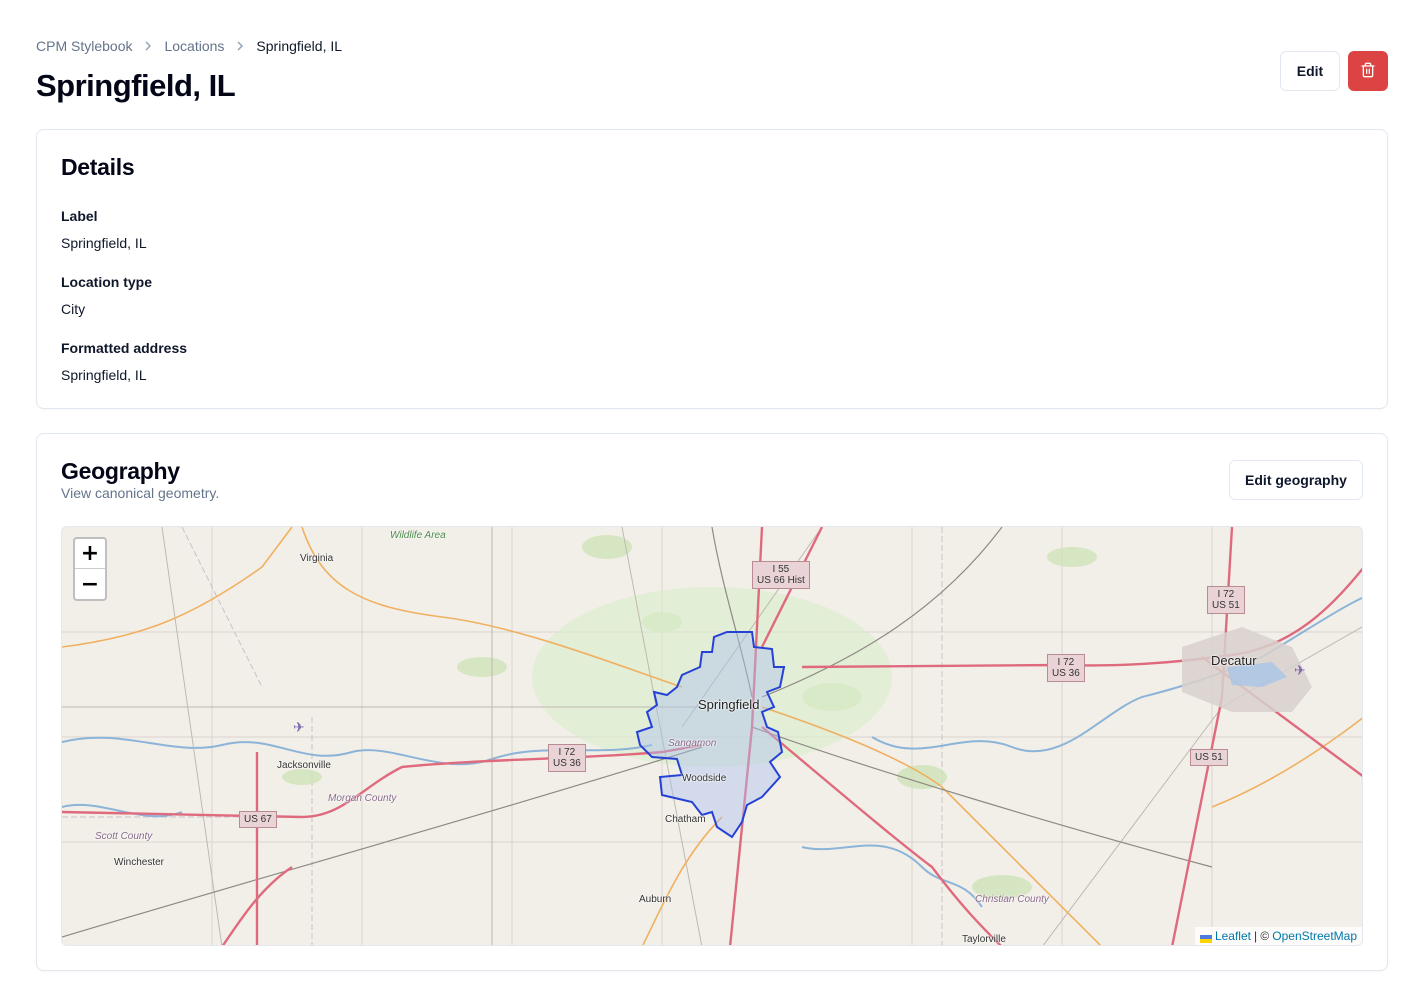 Image resolution: width=1410 pixels, height=992 pixels. Describe the element at coordinates (136, 85) in the screenshot. I see `page-title: Springfield, IL` at that location.